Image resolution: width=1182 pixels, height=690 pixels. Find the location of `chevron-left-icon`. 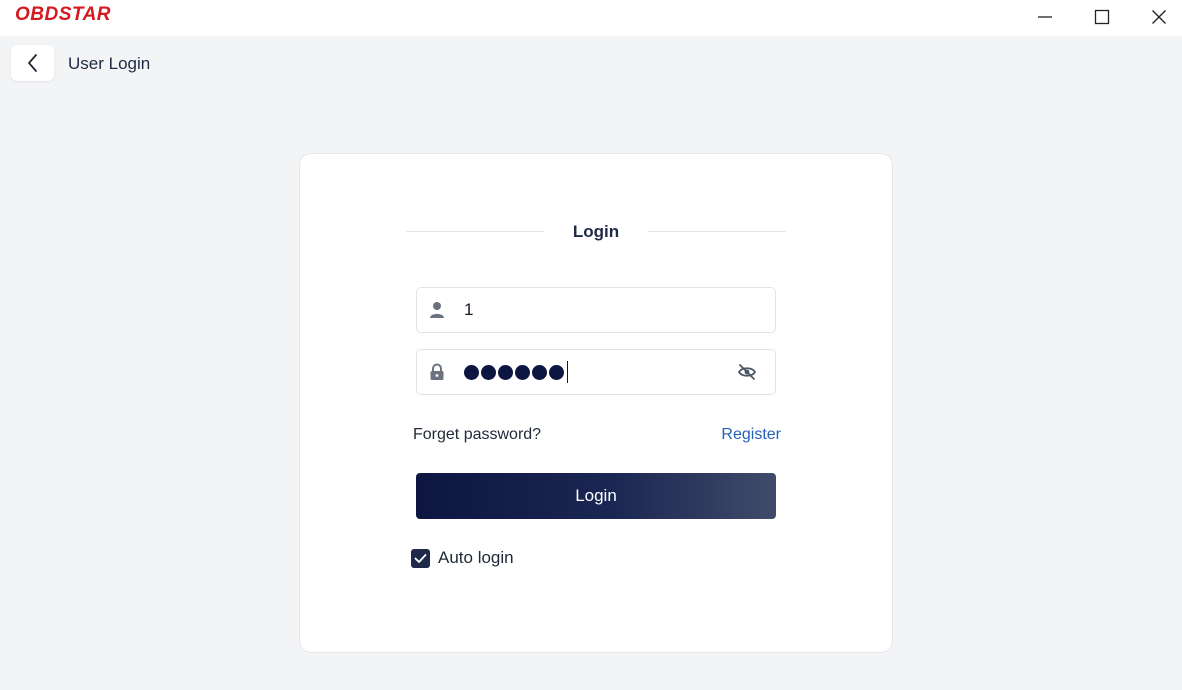

chevron-left-icon is located at coordinates (32, 63).